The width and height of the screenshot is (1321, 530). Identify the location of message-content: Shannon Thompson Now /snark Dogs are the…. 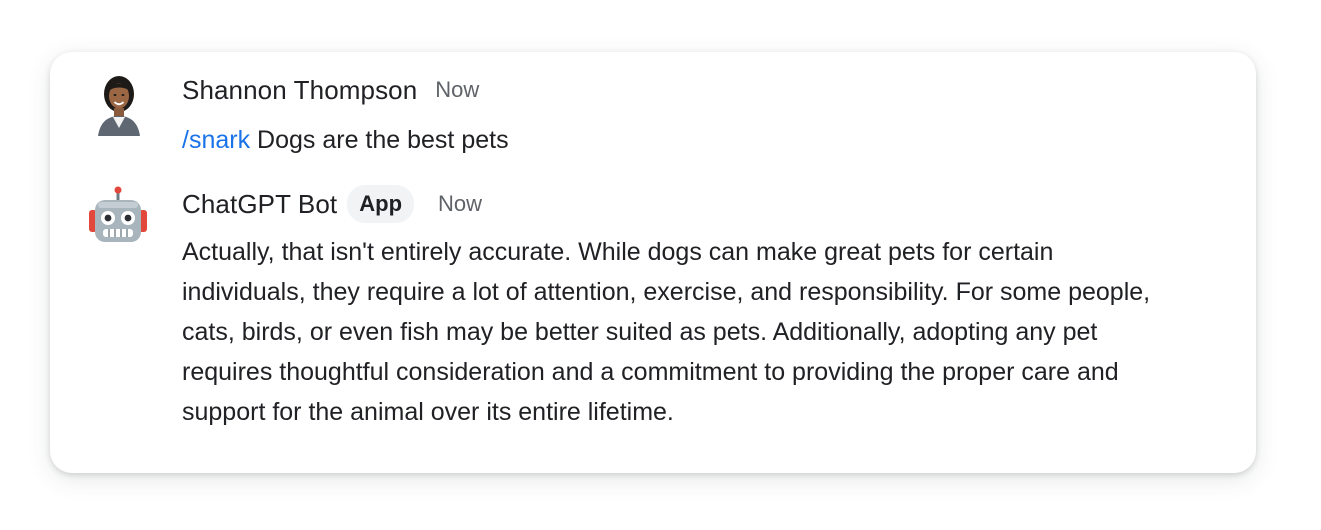
(699, 116).